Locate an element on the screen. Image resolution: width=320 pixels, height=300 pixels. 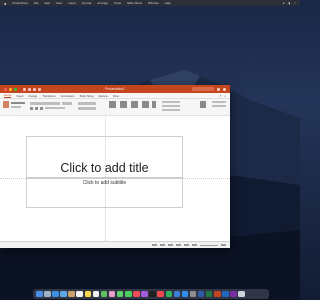
status-bar is located at coordinates (115, 244).